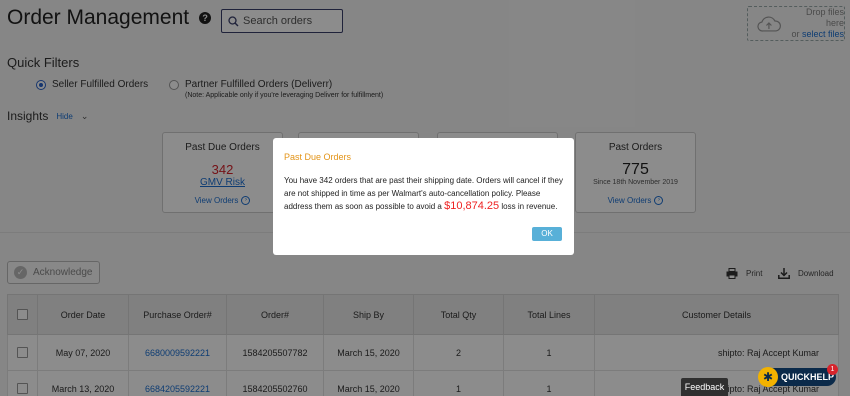 Image resolution: width=850 pixels, height=396 pixels. What do you see at coordinates (768, 377) in the screenshot?
I see `spark-icon: ✱` at bounding box center [768, 377].